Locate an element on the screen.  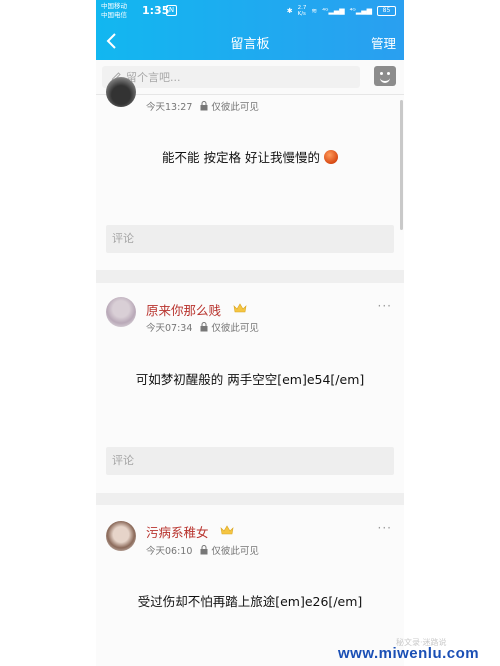
signal-1-label: ⁴ᴳ is located at coordinates (325, 11).